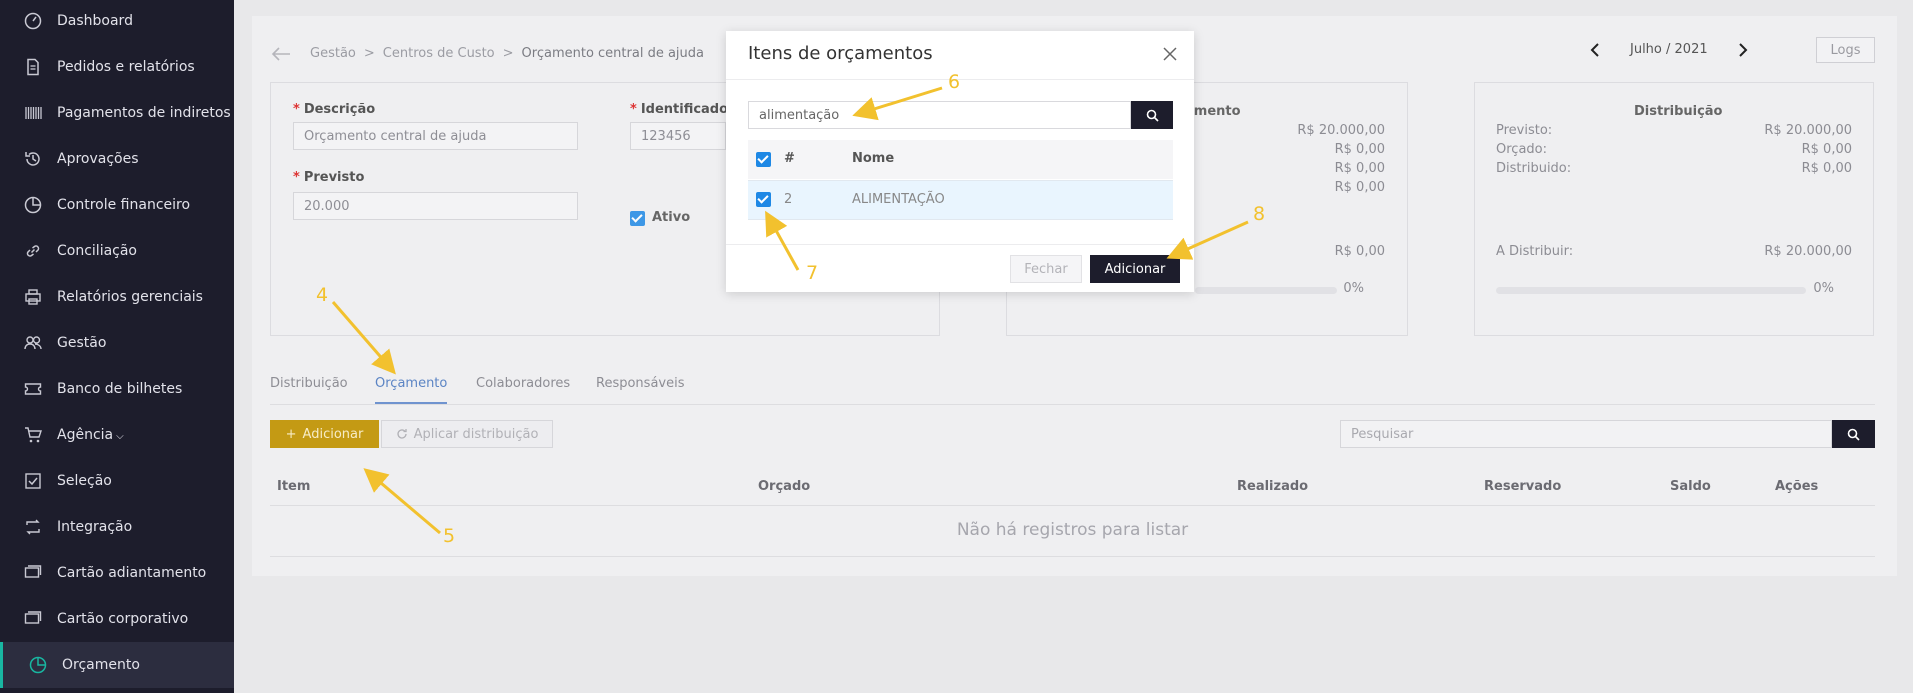  Describe the element at coordinates (1743, 49) in the screenshot. I see `chevron-right-icon` at that location.